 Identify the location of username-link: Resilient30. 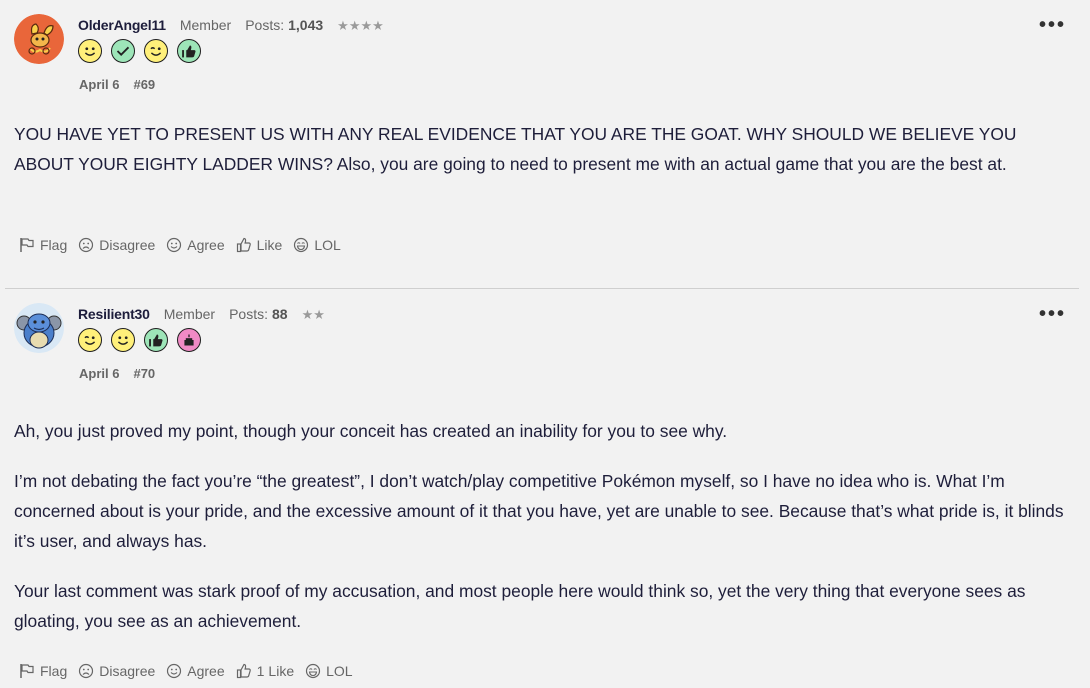
(114, 314).